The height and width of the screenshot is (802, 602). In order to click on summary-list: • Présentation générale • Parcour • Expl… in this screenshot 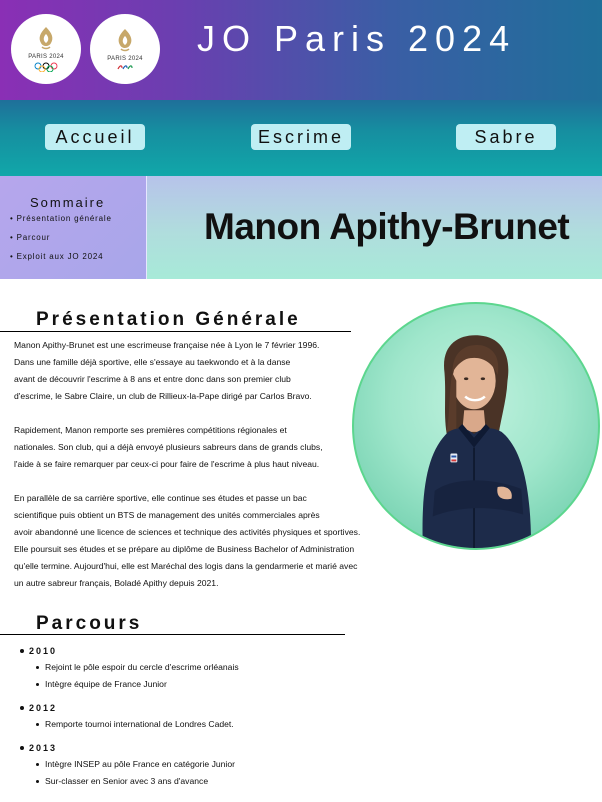, I will do `click(61, 241)`.